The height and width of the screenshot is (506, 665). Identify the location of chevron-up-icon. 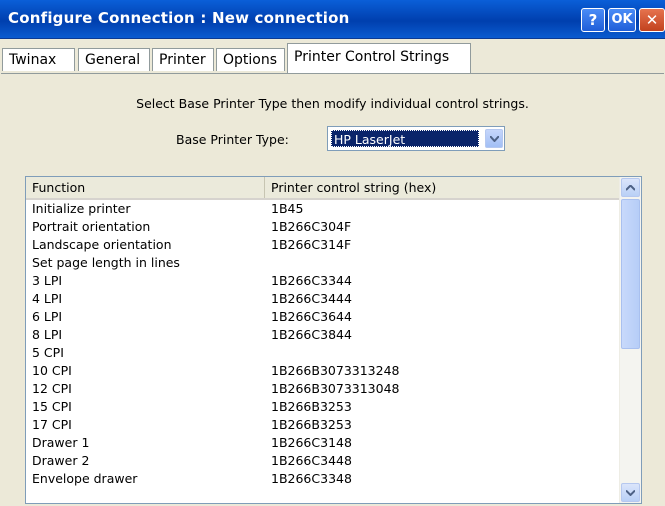
(630, 188).